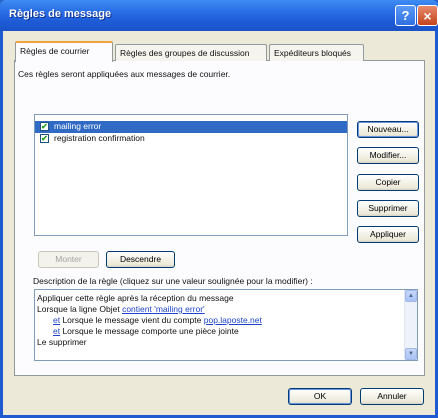 This screenshot has height=418, width=438. What do you see at coordinates (191, 139) in the screenshot?
I see `rule-row: ✔ registration confirmation` at bounding box center [191, 139].